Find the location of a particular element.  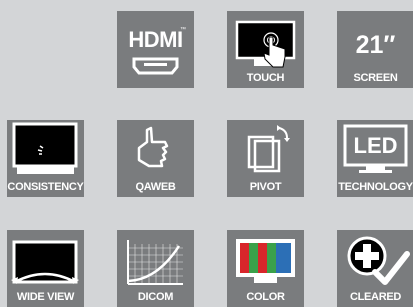

screen-tile: 21″ SCREEN is located at coordinates (375, 49).